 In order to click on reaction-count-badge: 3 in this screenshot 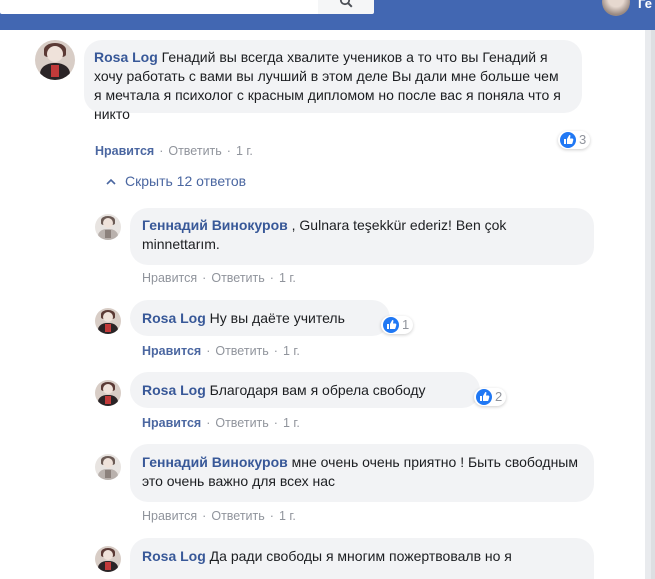, I will do `click(574, 140)`.